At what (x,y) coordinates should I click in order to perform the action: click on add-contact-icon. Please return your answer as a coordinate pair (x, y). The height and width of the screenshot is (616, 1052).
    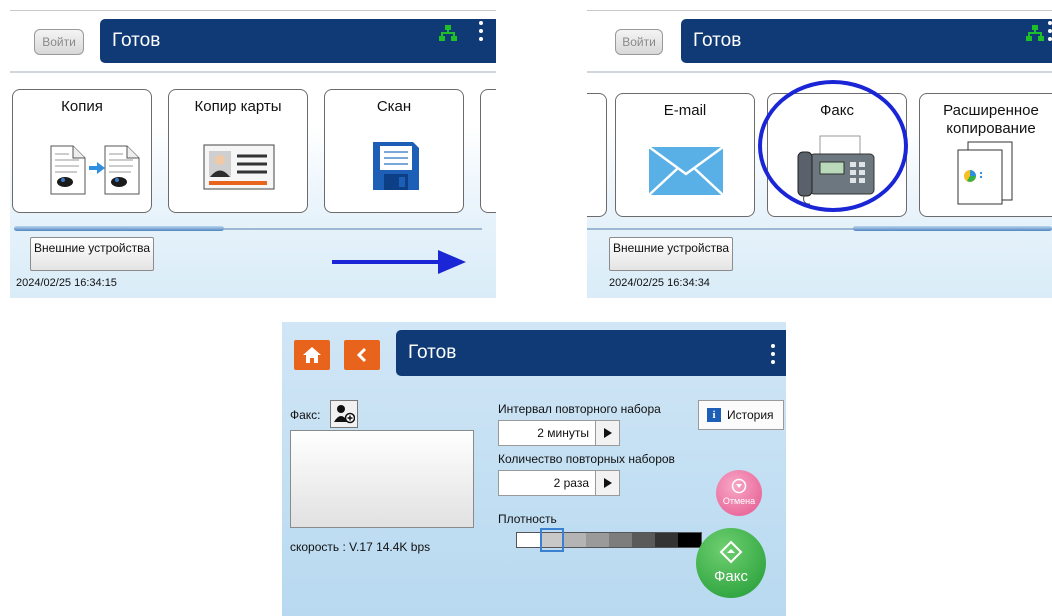
    Looking at the image, I should click on (344, 414).